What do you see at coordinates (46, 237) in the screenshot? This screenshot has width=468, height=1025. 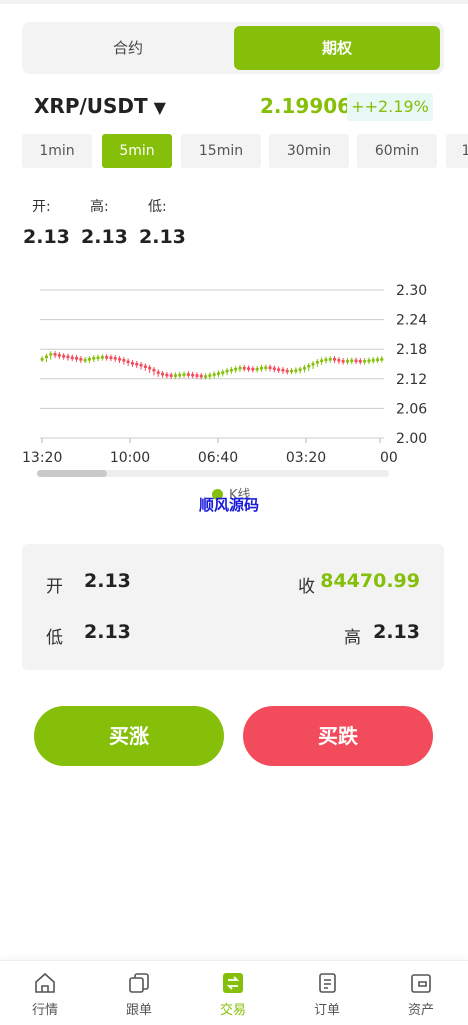 I see `ohl-open-value: 2.13` at bounding box center [46, 237].